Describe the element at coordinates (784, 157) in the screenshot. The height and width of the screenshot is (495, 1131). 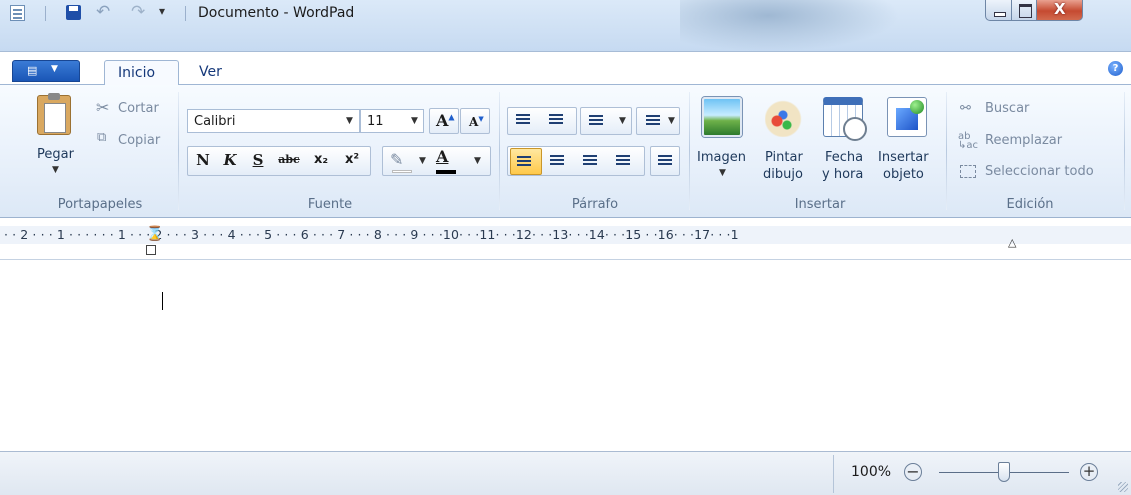
I see `paint-drawing-button-line1: Pintar` at that location.